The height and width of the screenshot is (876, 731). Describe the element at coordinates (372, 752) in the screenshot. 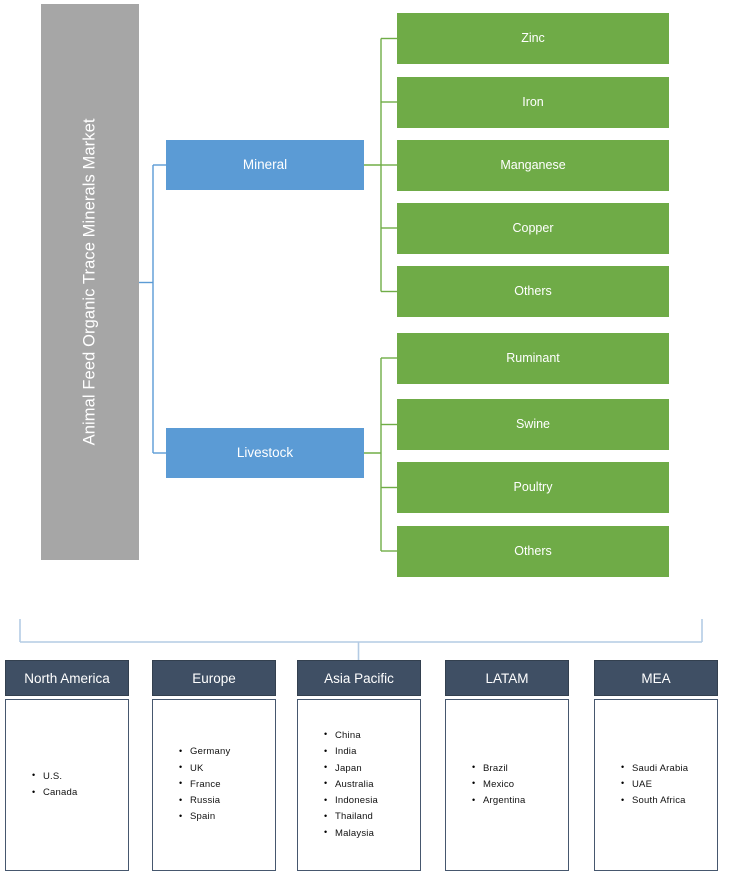

I see `region-country-item: India` at that location.